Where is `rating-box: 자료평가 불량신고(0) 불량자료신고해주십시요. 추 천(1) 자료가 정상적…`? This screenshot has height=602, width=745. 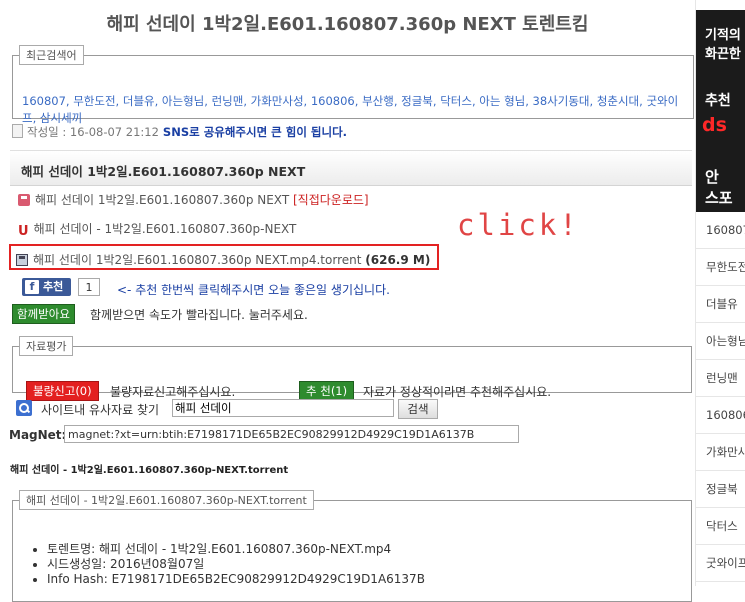 rating-box: 자료평가 불량신고(0) 불량자료신고해주십시요. 추 천(1) 자료가 정상적… is located at coordinates (352, 368).